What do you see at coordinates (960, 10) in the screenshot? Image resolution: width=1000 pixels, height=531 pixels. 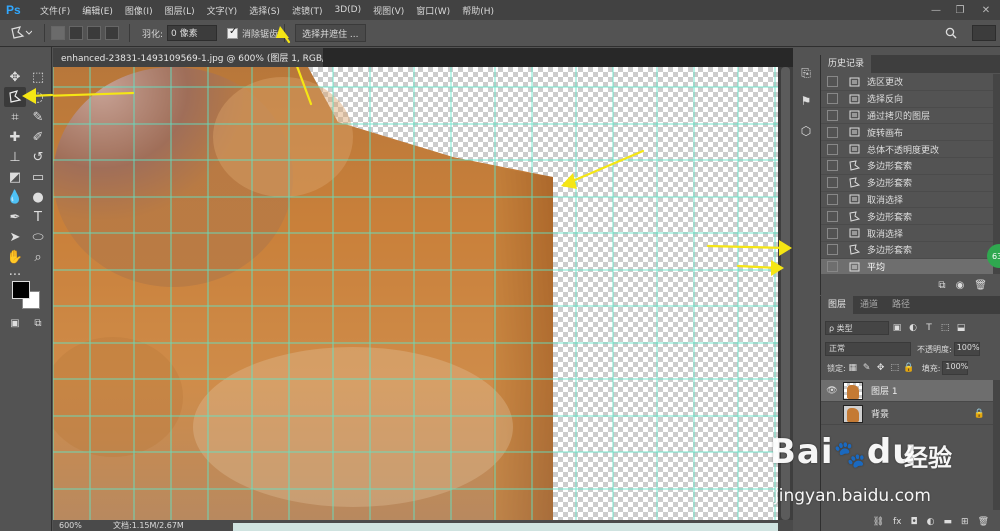 I see `restore-icon: ❐` at bounding box center [960, 10].